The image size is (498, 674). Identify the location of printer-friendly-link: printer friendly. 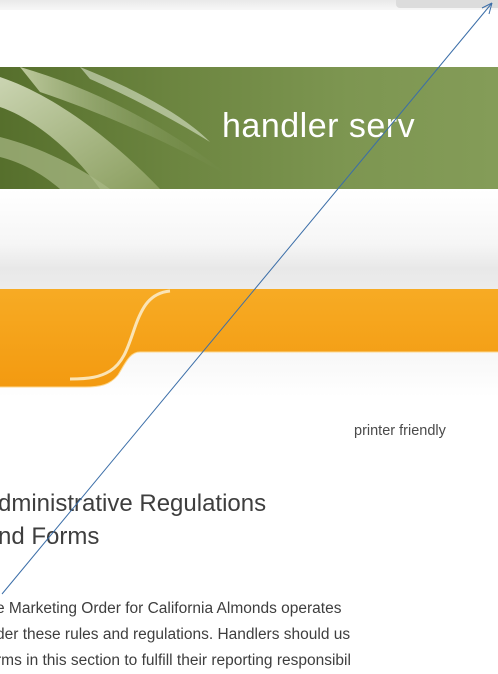
(400, 431).